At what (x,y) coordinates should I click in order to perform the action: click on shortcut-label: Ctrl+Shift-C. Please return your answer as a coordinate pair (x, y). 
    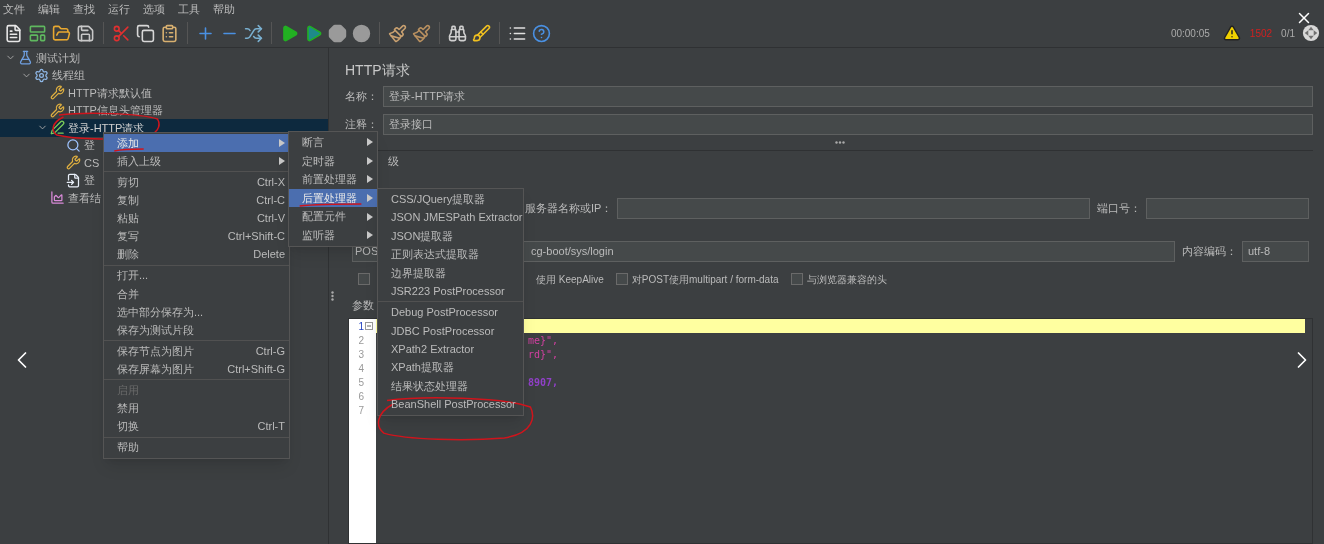
    Looking at the image, I should click on (256, 237).